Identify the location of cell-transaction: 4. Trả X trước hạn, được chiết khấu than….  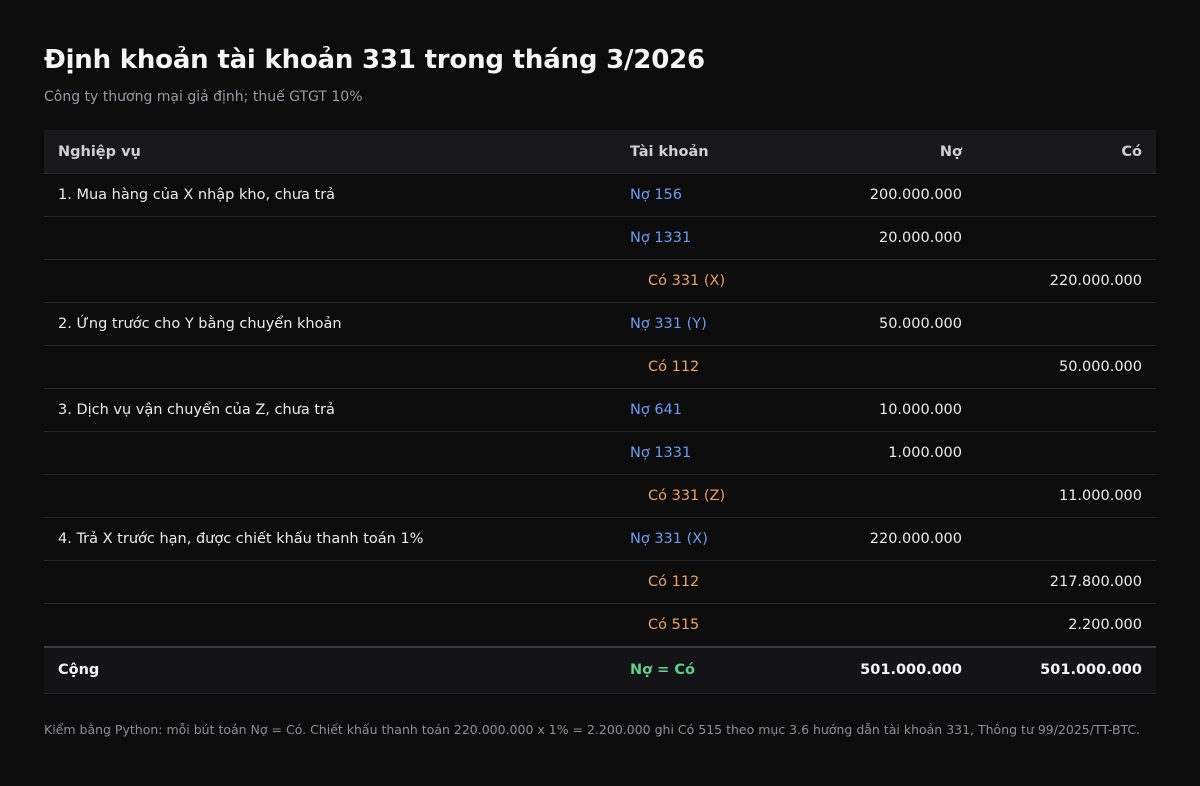
(330, 539).